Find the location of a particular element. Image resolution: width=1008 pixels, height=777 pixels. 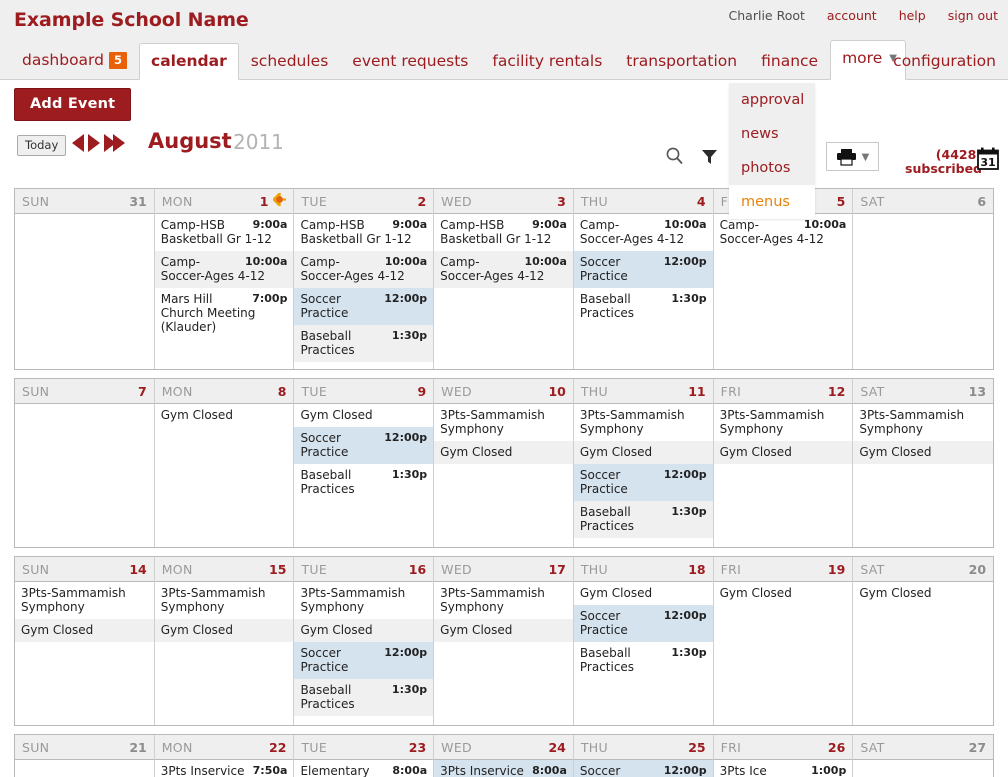

day-cell-8: MON 8 Gym Closed is located at coordinates (224, 463).